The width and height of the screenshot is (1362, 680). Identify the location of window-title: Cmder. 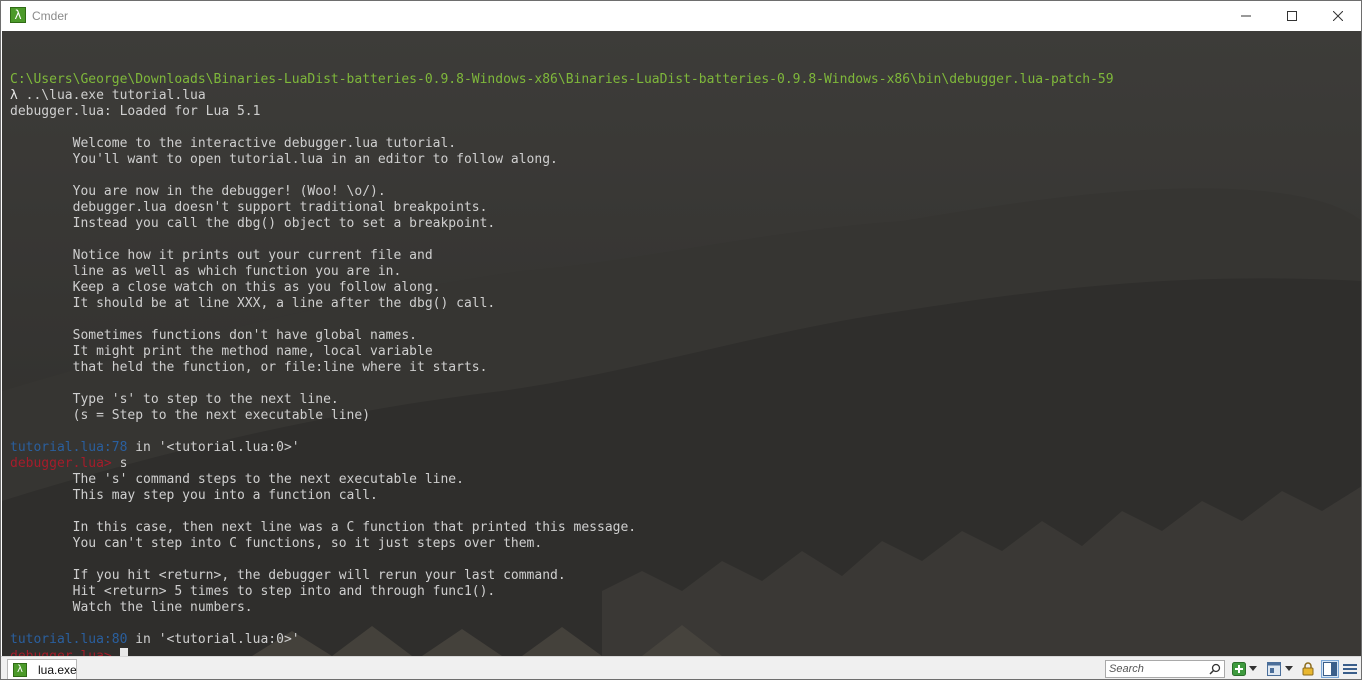
(50, 16).